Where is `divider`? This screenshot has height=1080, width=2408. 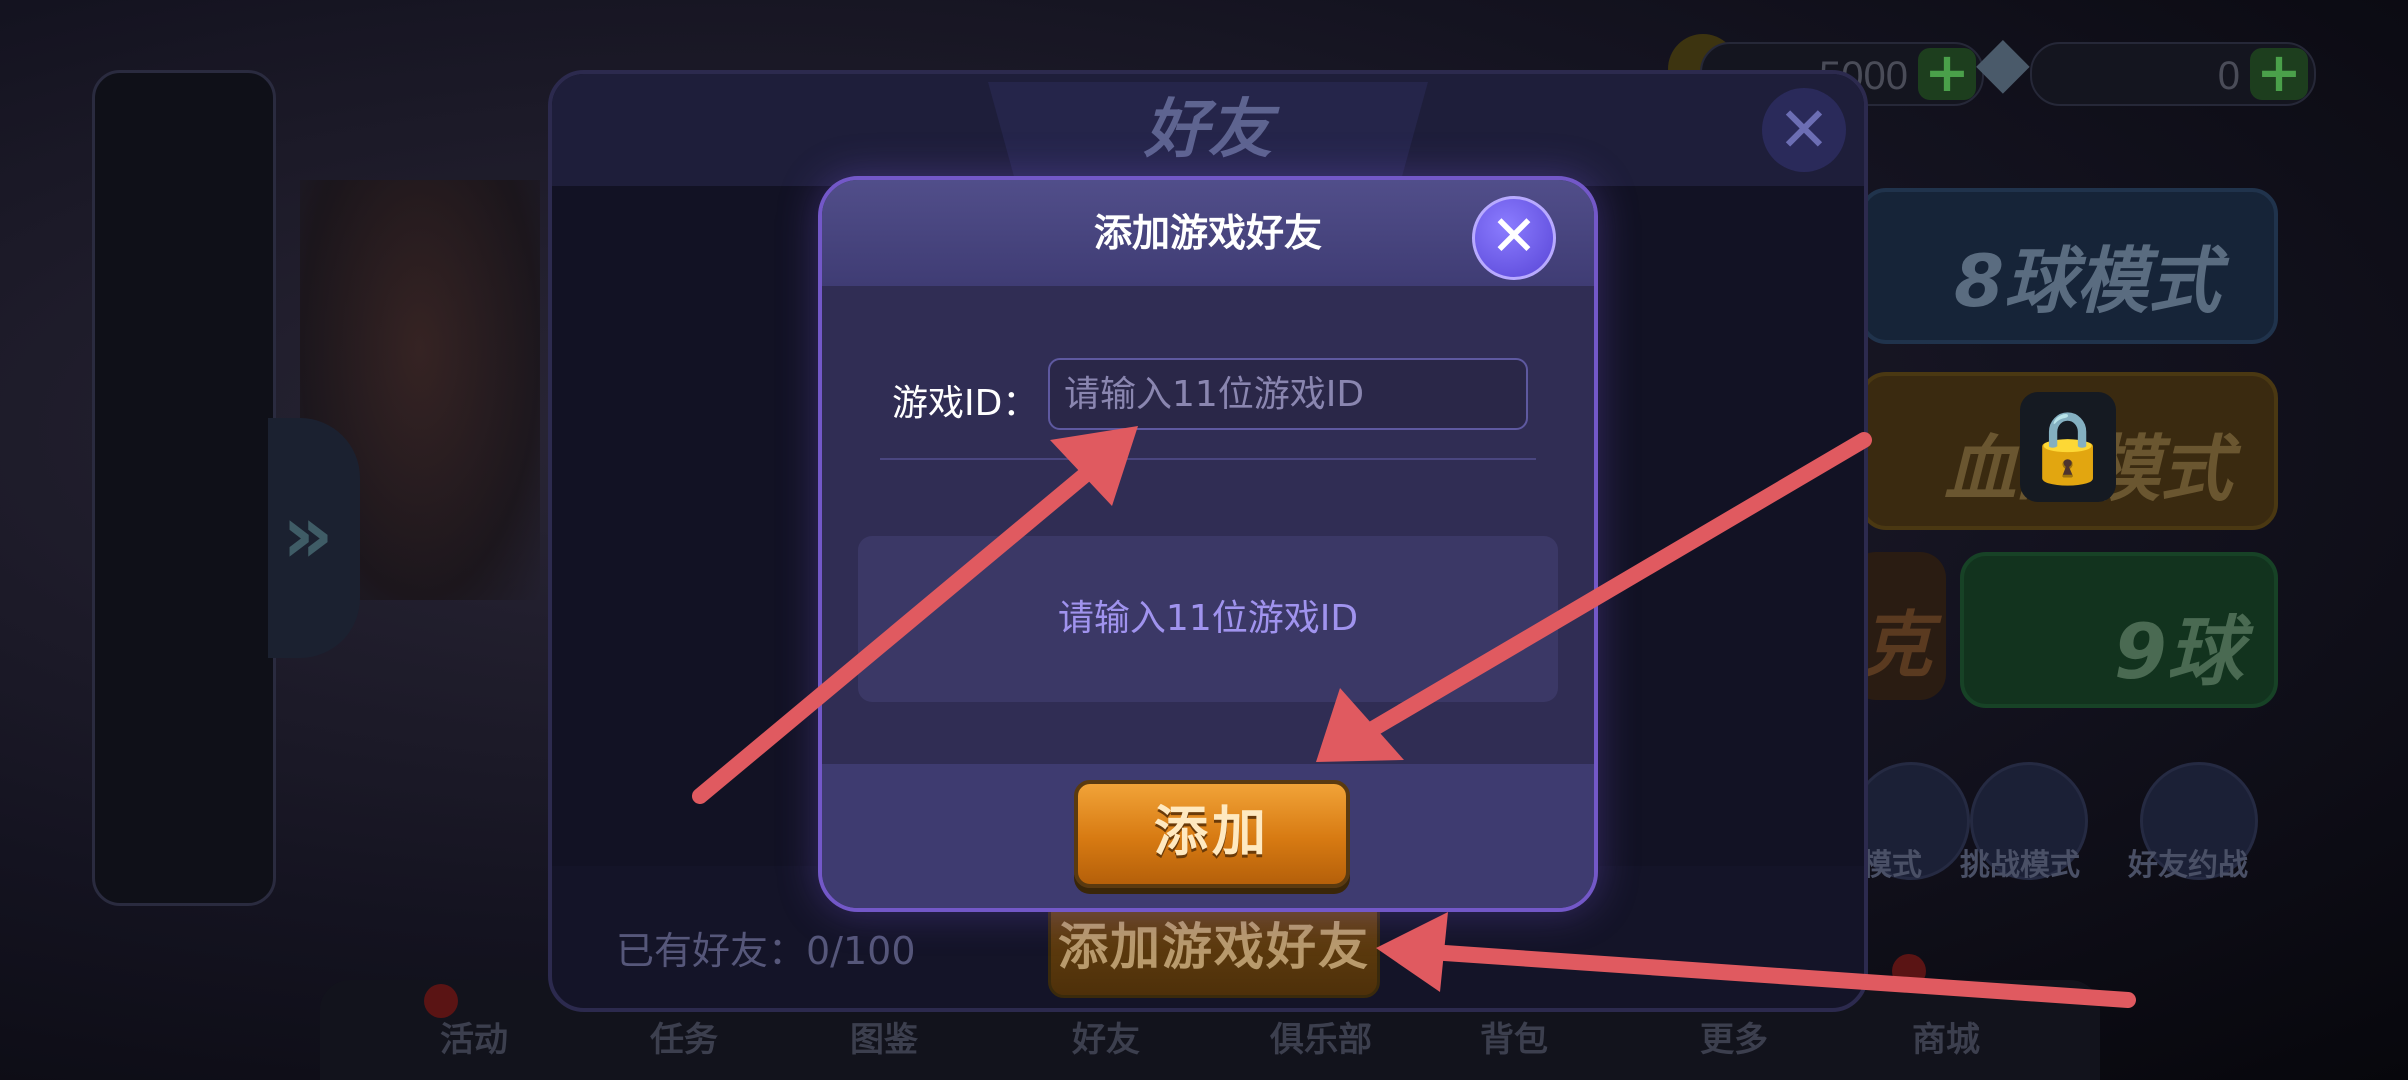
divider is located at coordinates (1208, 459).